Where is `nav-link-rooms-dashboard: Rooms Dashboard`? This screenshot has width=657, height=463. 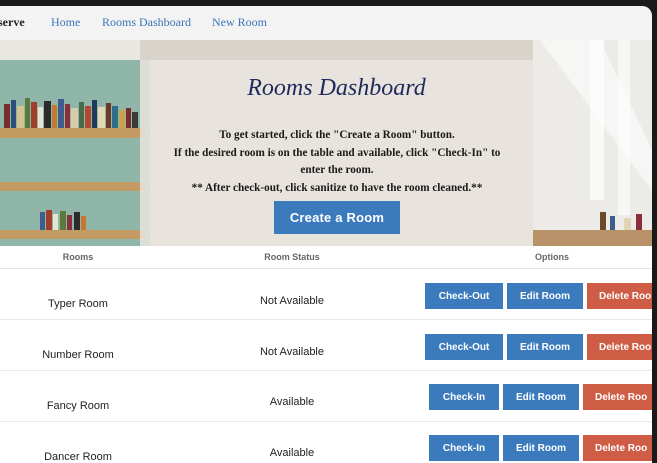 nav-link-rooms-dashboard: Rooms Dashboard is located at coordinates (146, 22).